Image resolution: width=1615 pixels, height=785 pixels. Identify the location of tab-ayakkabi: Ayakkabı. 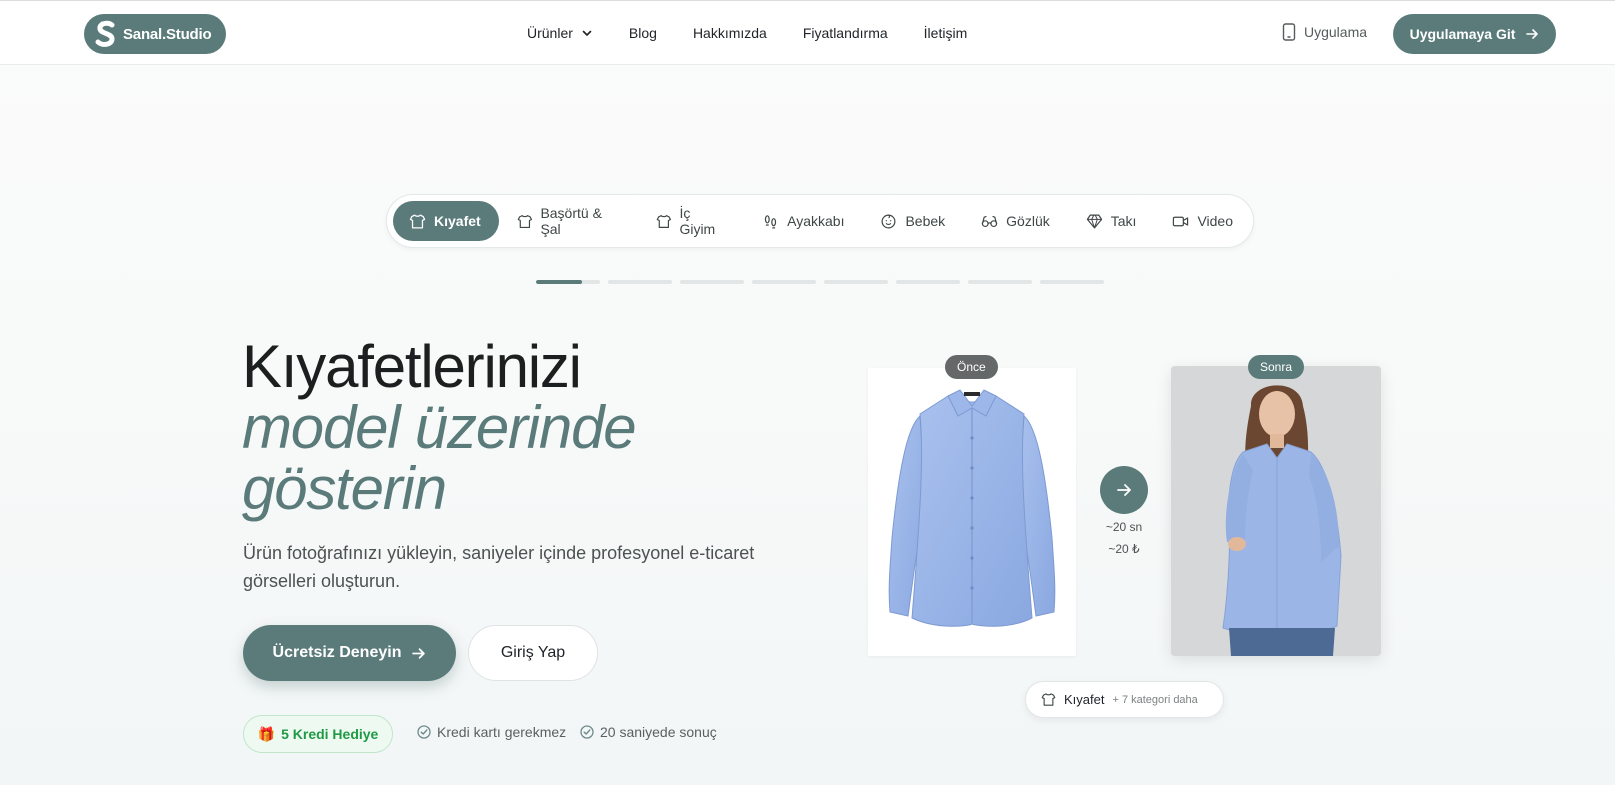
(804, 221).